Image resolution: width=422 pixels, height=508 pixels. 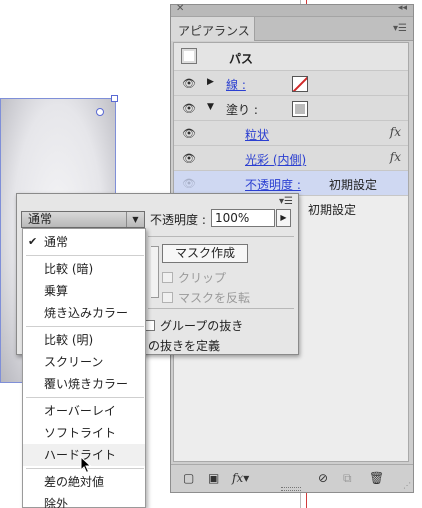 I want to click on blend-option-soft-light: ソフトライト, so click(x=84, y=433).